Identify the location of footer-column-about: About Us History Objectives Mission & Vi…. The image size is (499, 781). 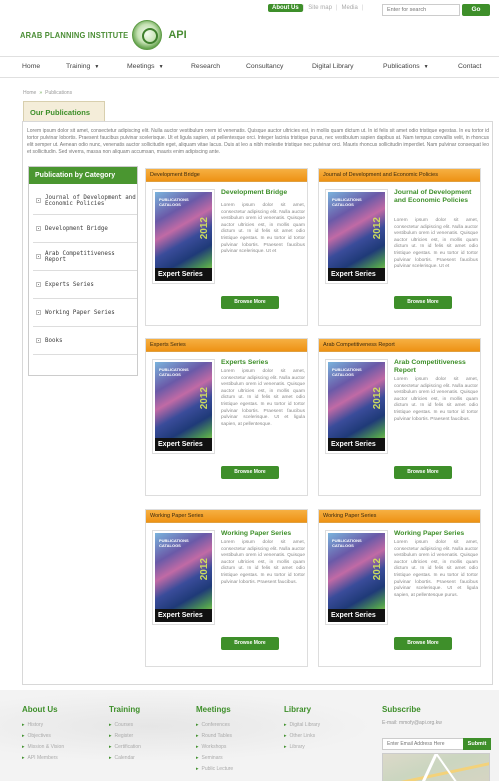
(43, 734).